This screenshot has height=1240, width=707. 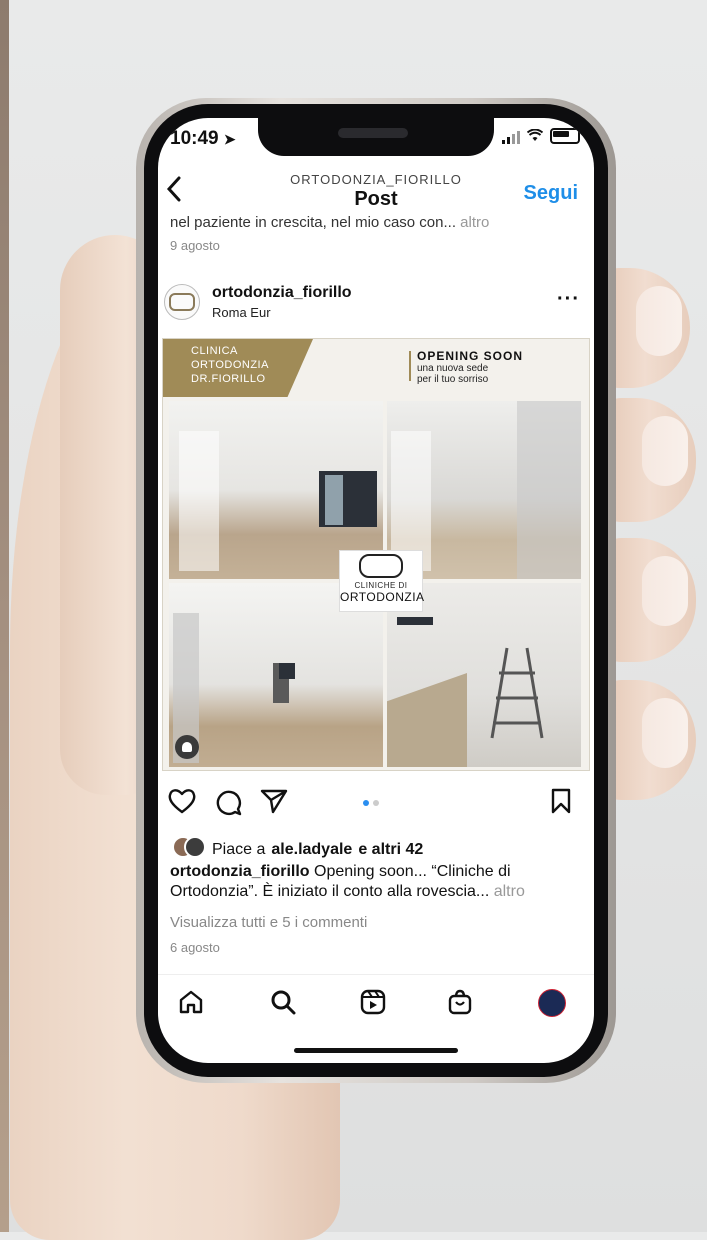 I want to click on nav-search, so click(x=283, y=1004).